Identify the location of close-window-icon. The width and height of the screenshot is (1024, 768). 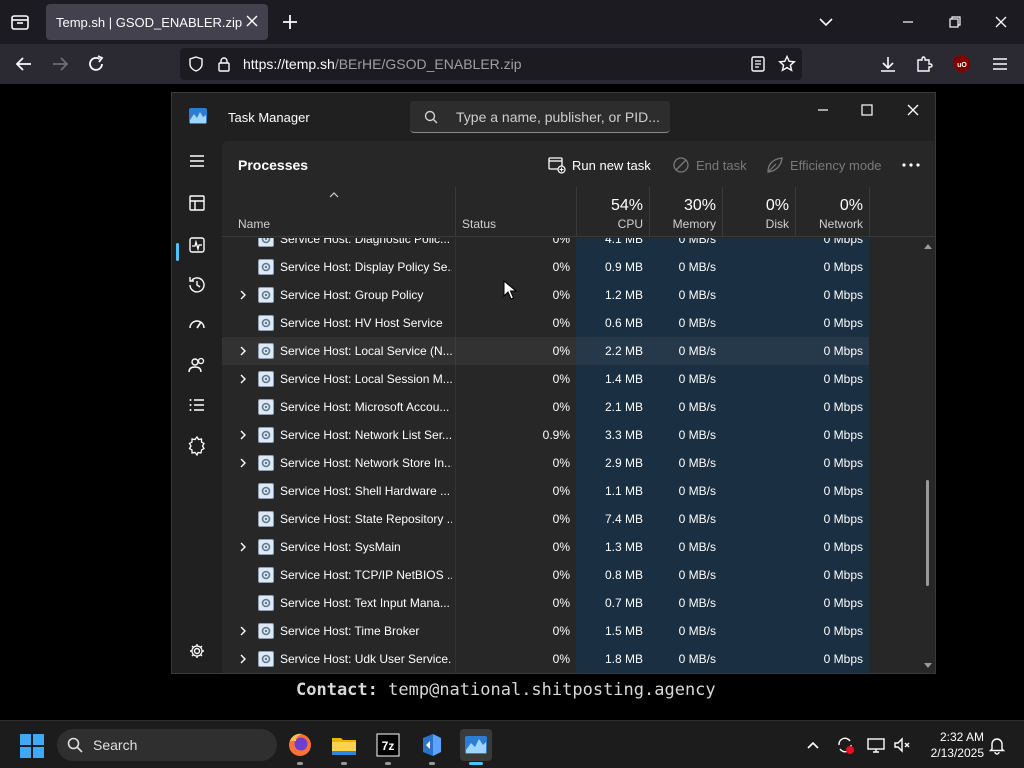
(1001, 22).